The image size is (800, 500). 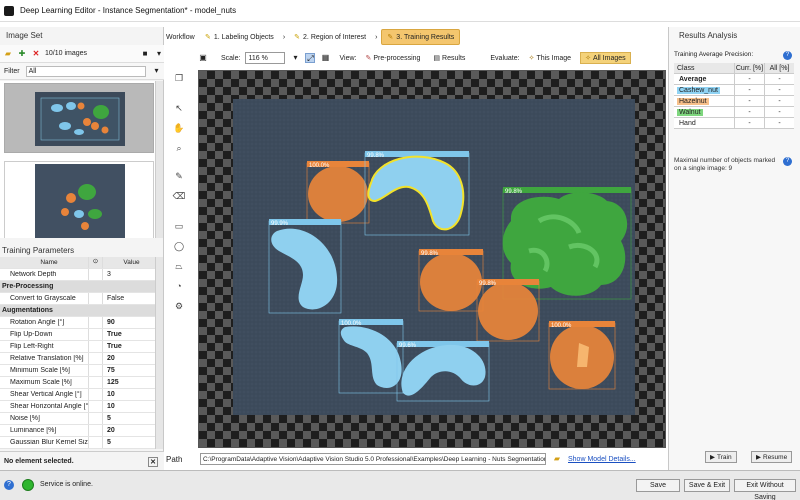 What do you see at coordinates (772, 457) in the screenshot?
I see `resume-button: ▶ Resume` at bounding box center [772, 457].